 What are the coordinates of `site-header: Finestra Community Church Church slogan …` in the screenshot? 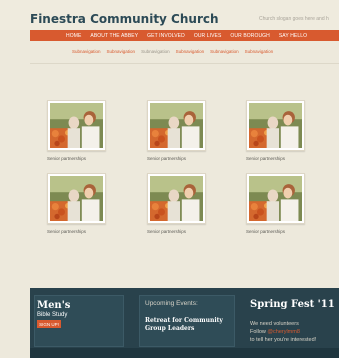 It's located at (169, 15).